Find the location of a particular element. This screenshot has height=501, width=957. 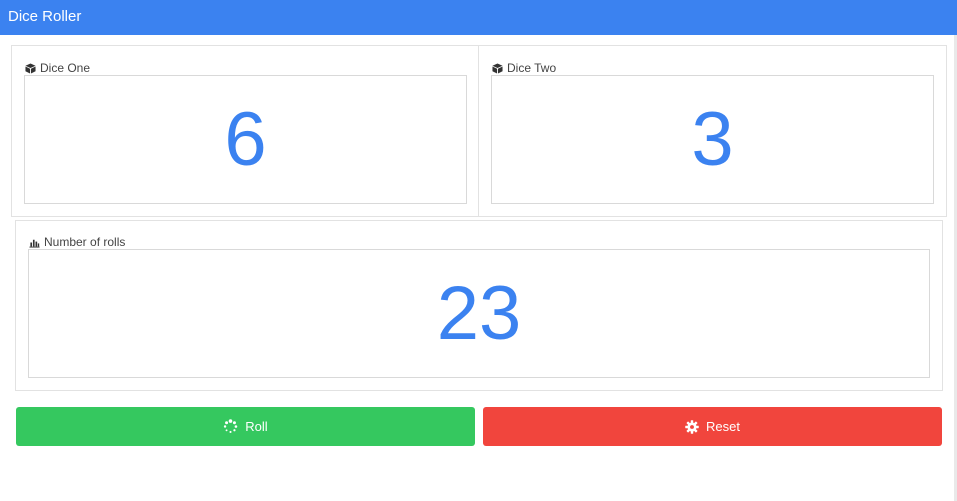

reset-button-label: Reset is located at coordinates (723, 426).